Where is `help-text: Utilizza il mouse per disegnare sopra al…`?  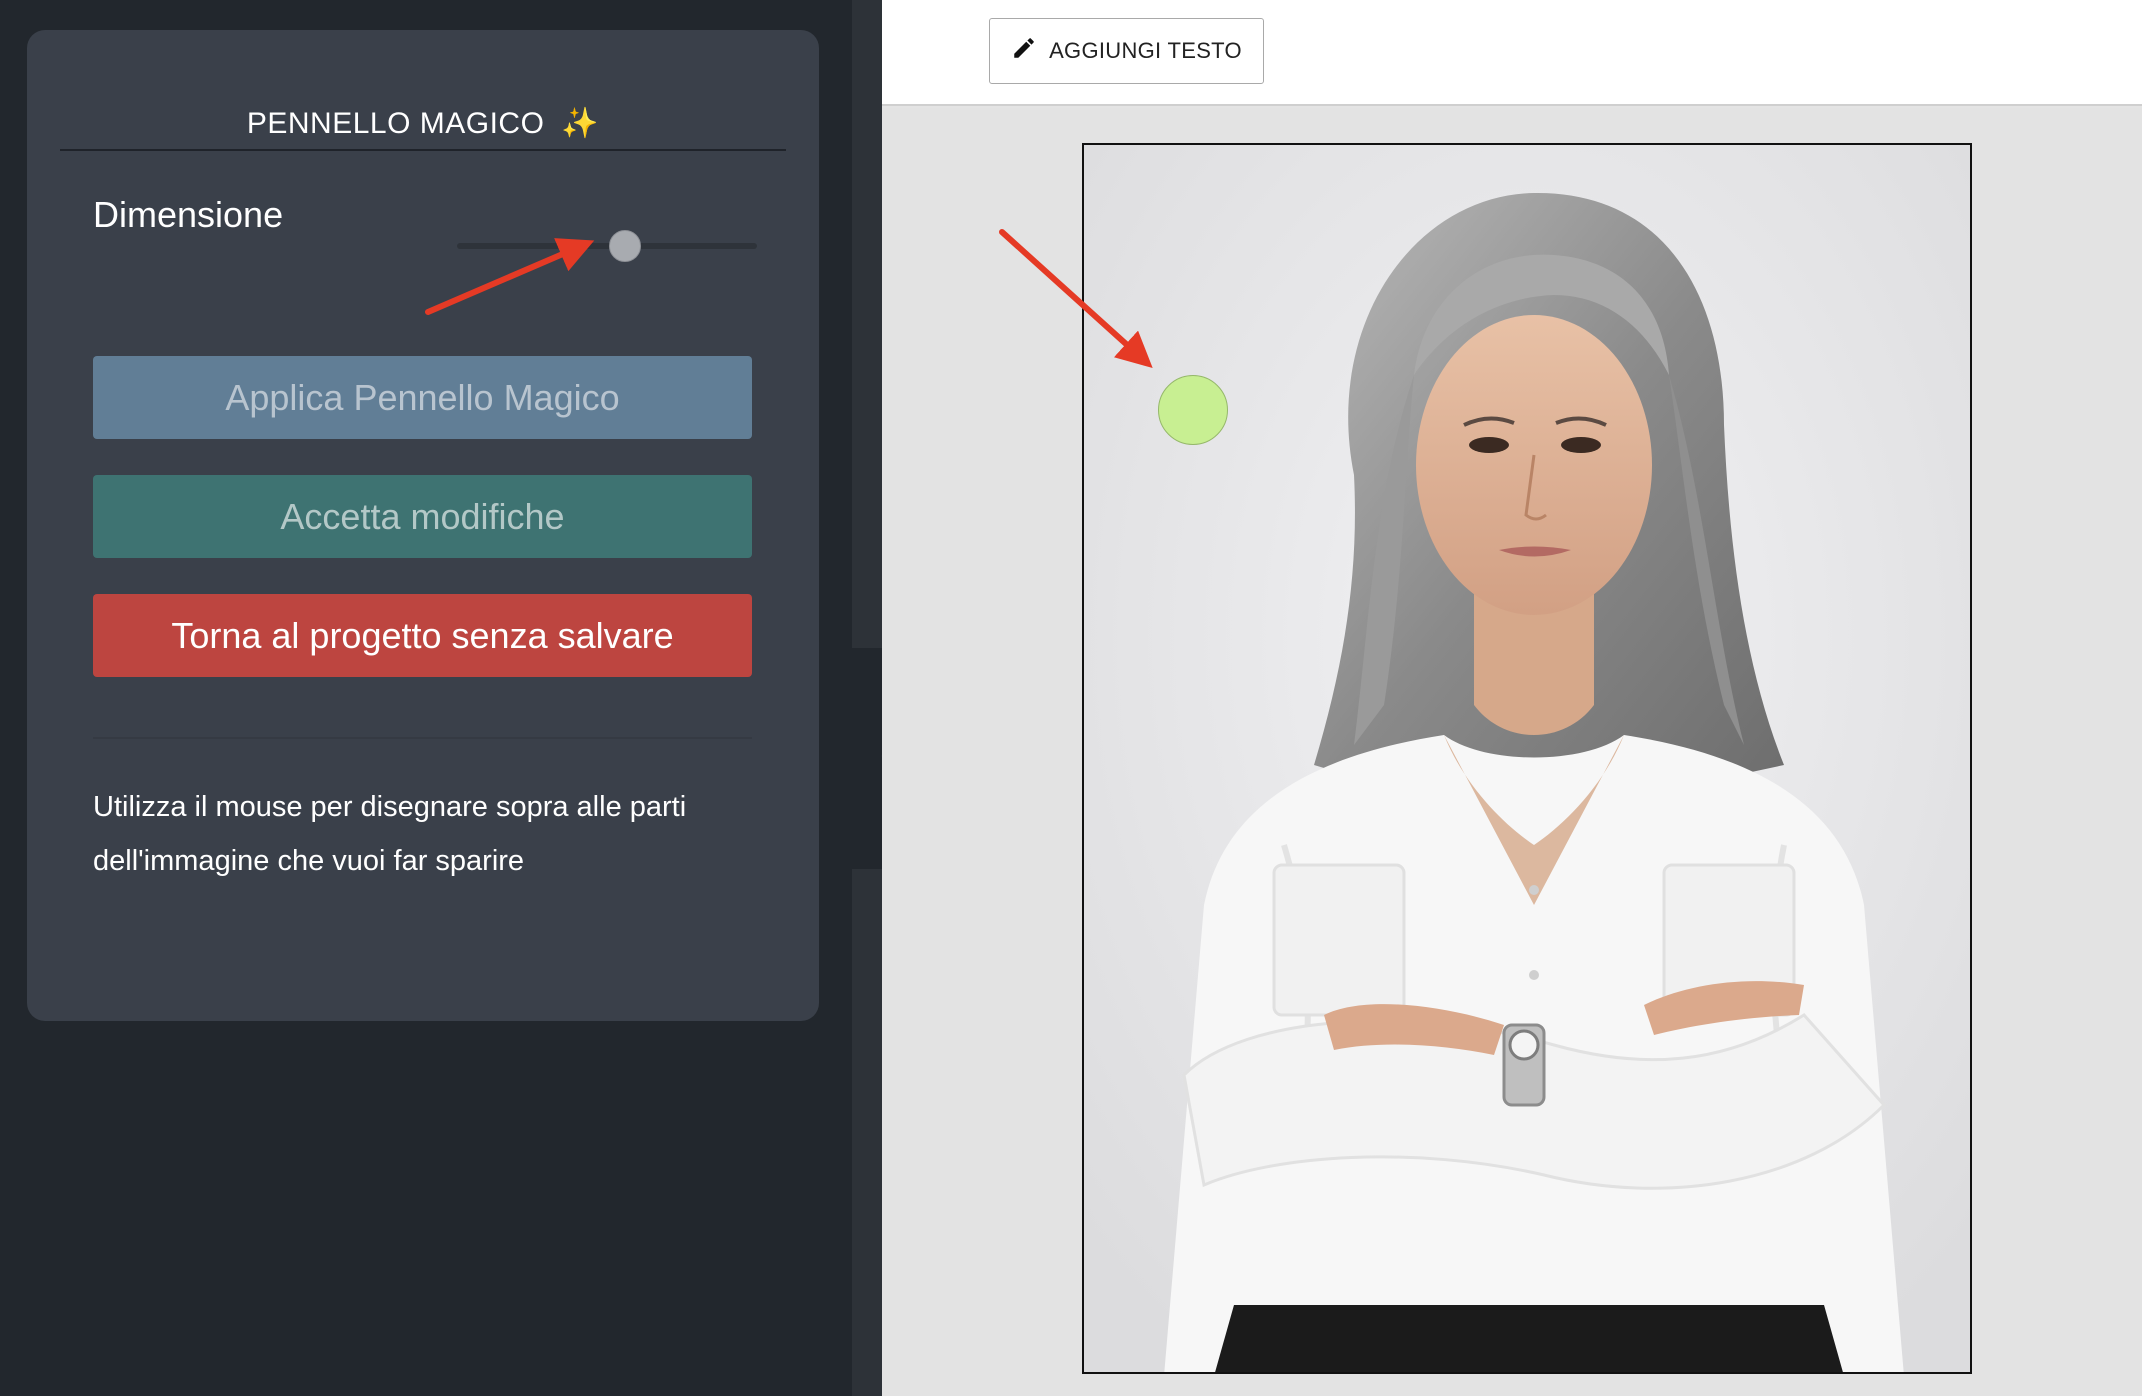
help-text: Utilizza il mouse per disegnare sopra al… is located at coordinates (390, 834).